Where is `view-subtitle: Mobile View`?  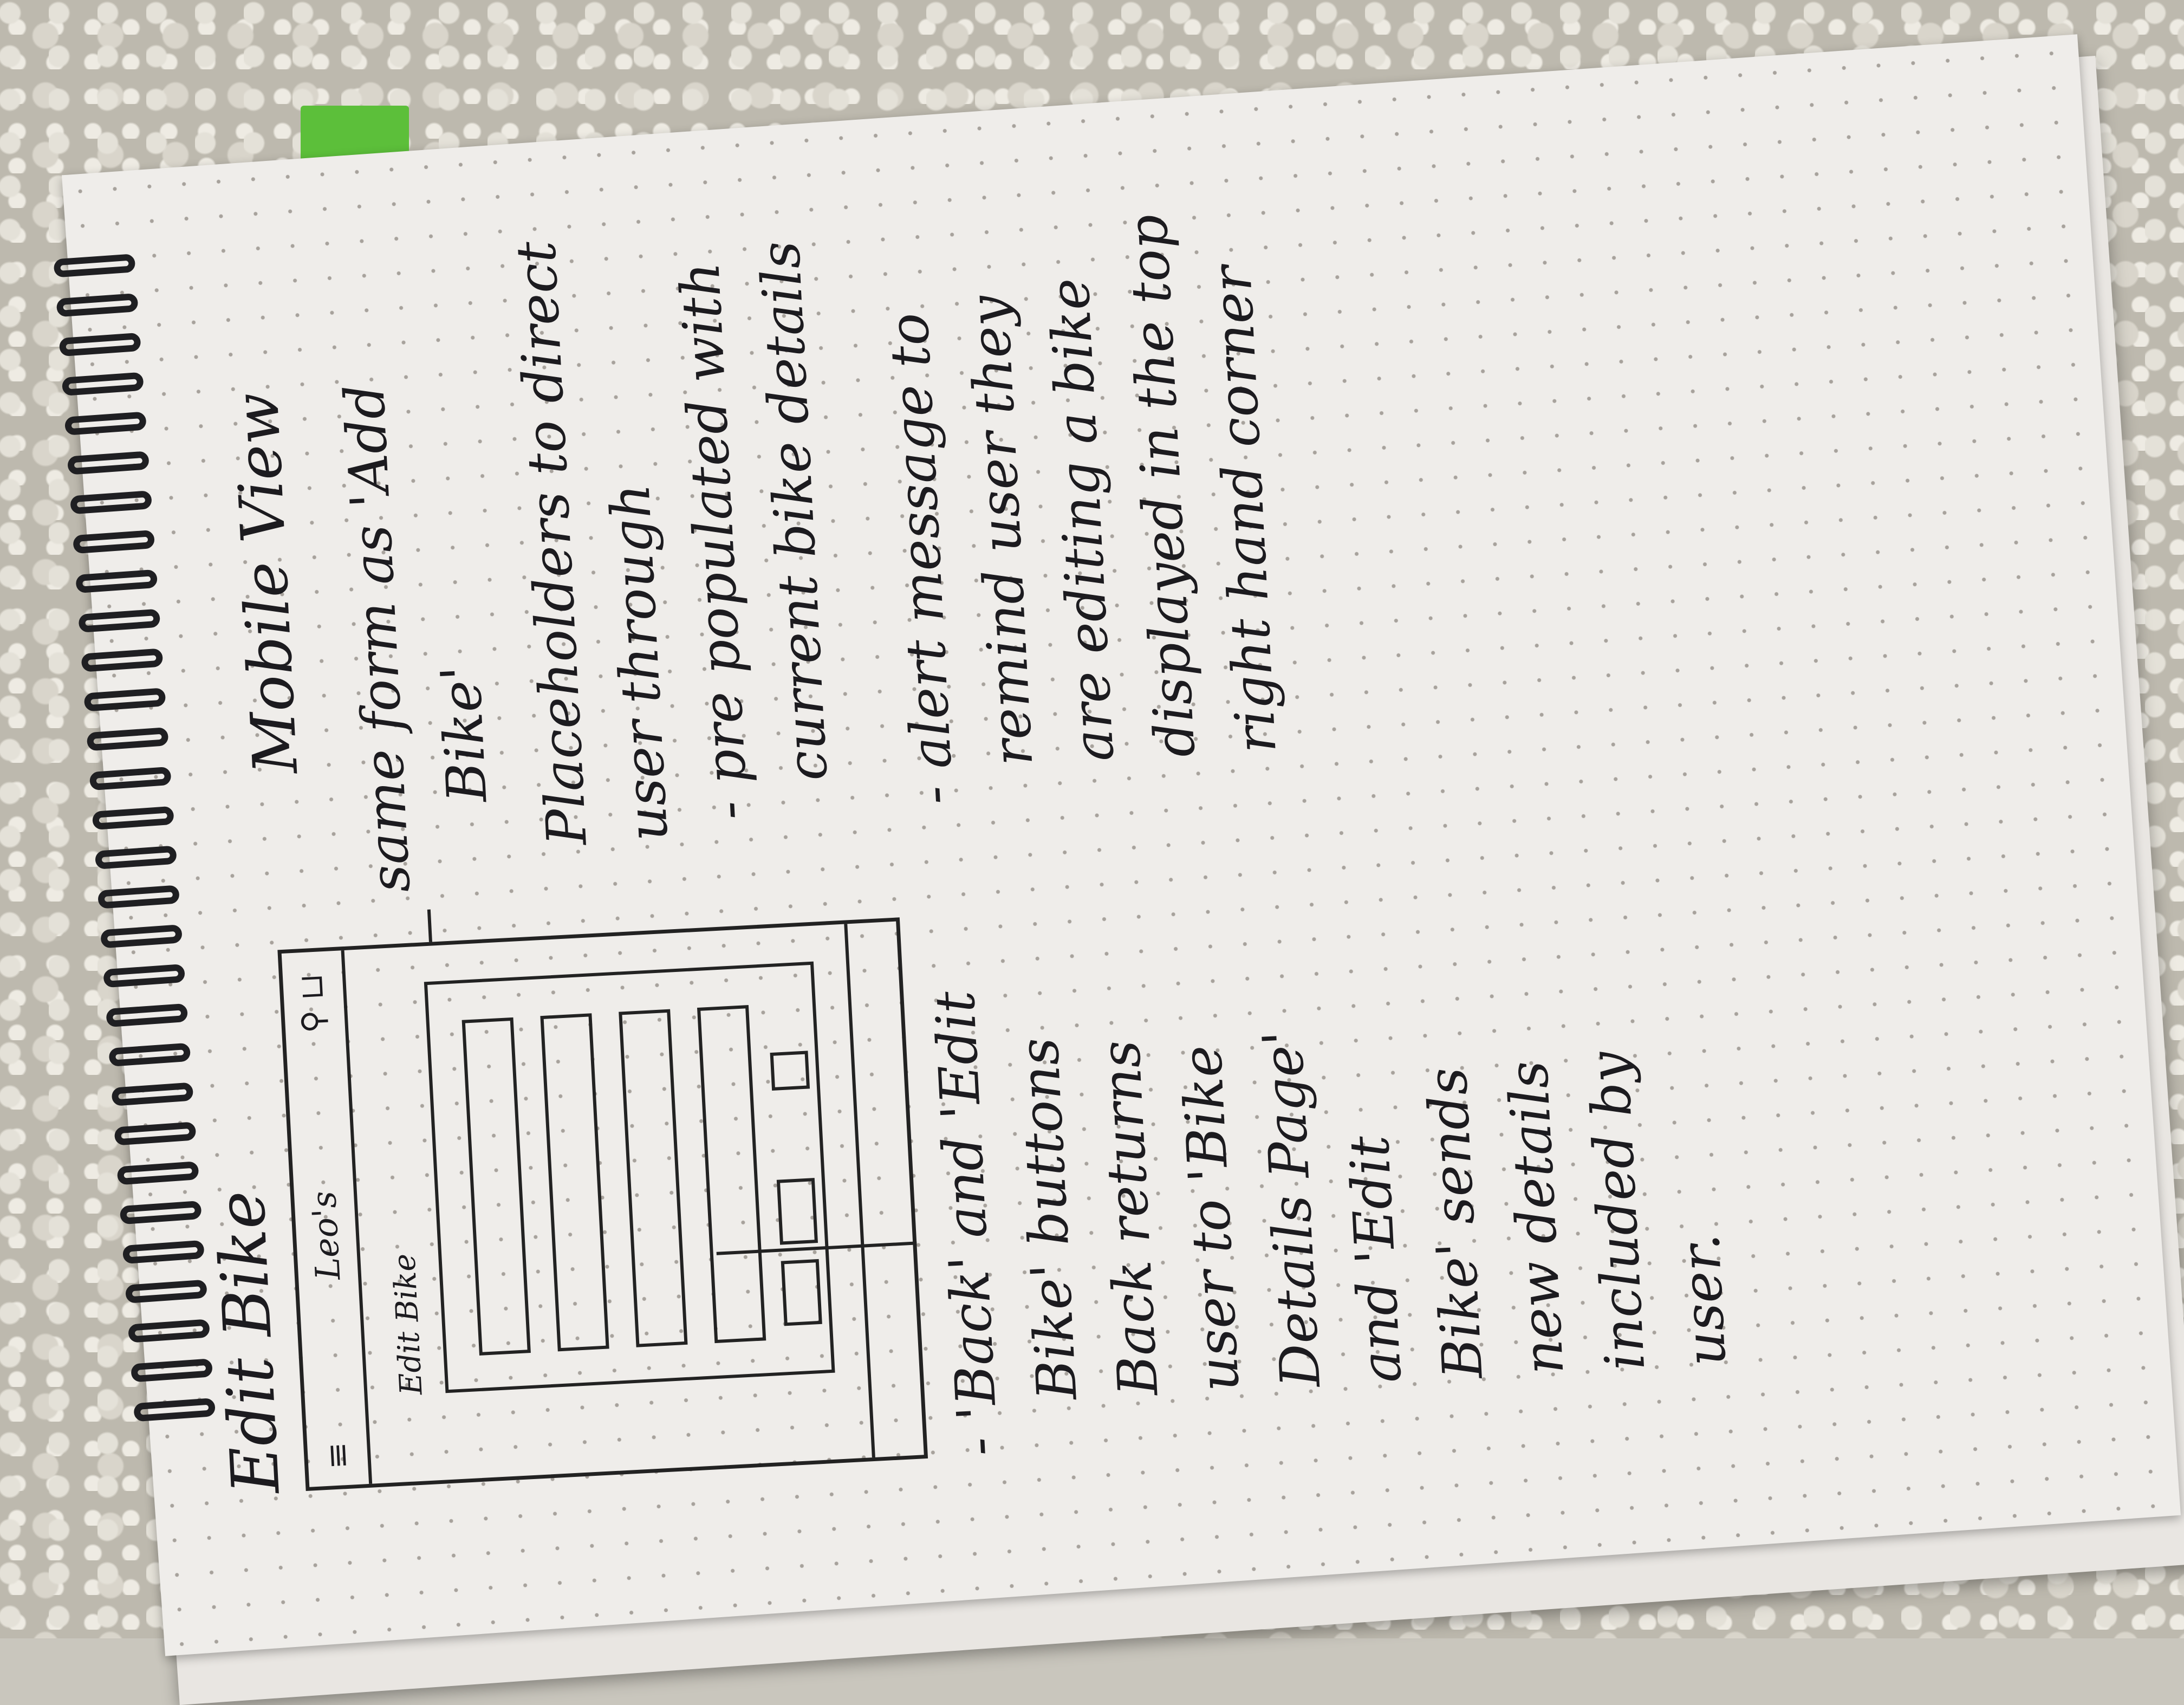 view-subtitle: Mobile View is located at coordinates (266, 583).